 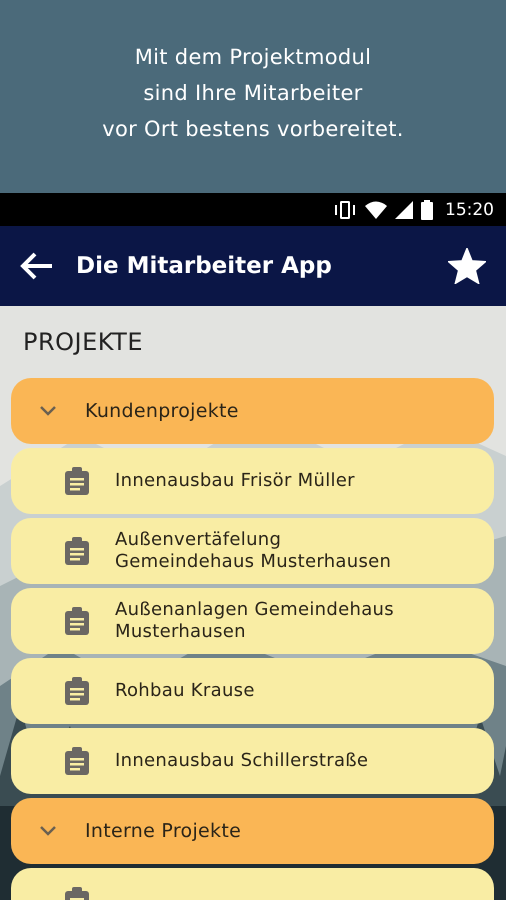 What do you see at coordinates (252, 621) in the screenshot?
I see `project-item: Außenanlagen Gemeindehaus Musterhausen` at bounding box center [252, 621].